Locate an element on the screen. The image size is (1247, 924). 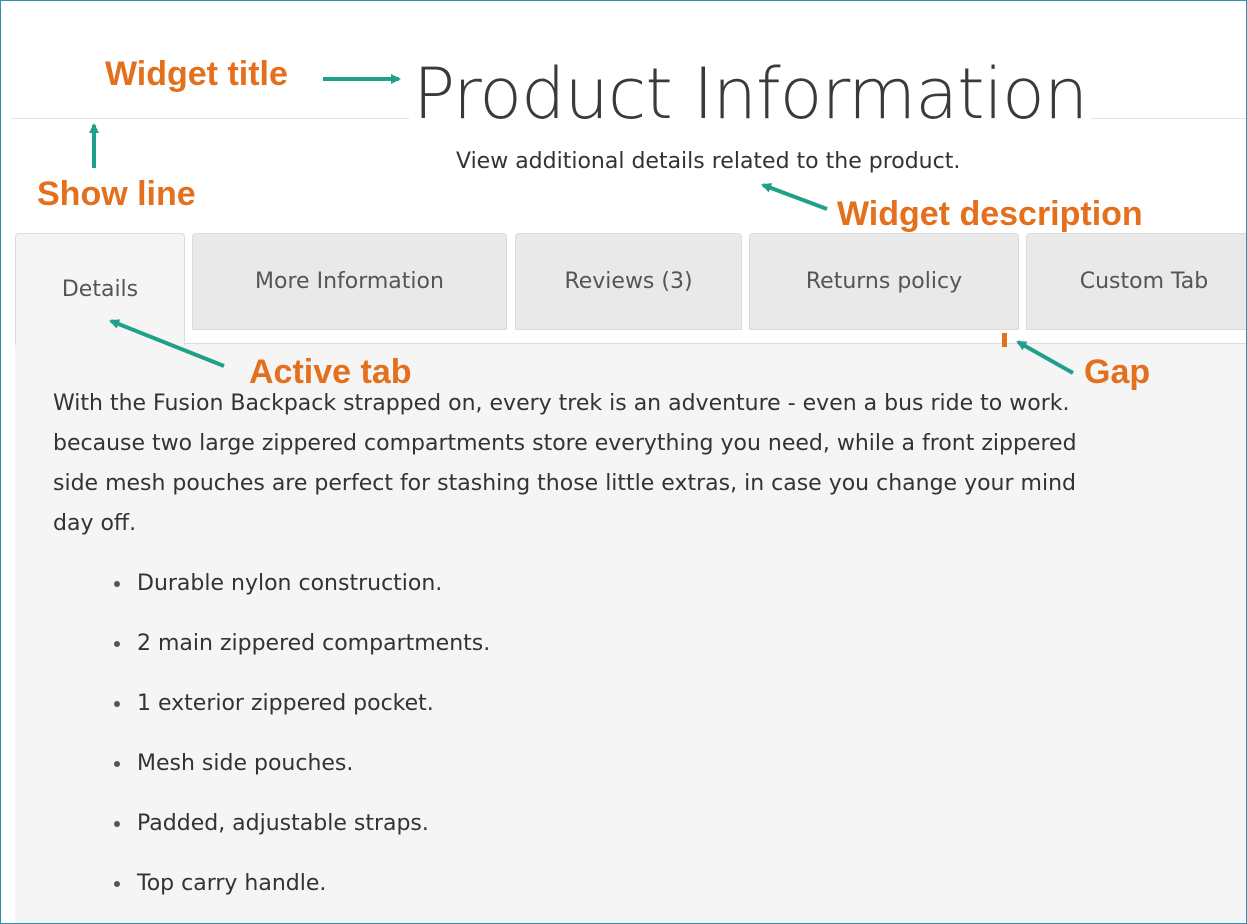
tab-details: Details is located at coordinates (100, 289).